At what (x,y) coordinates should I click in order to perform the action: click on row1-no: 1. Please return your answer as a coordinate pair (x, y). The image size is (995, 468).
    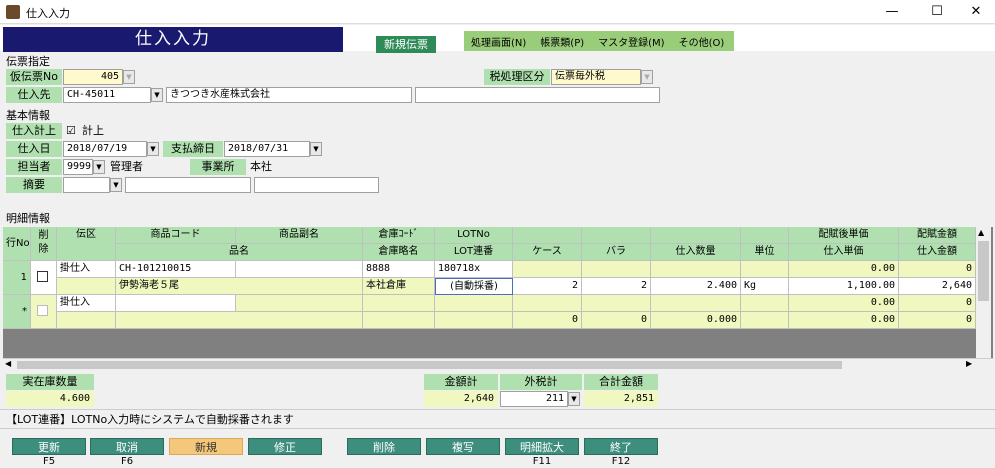
    Looking at the image, I should click on (17, 278).